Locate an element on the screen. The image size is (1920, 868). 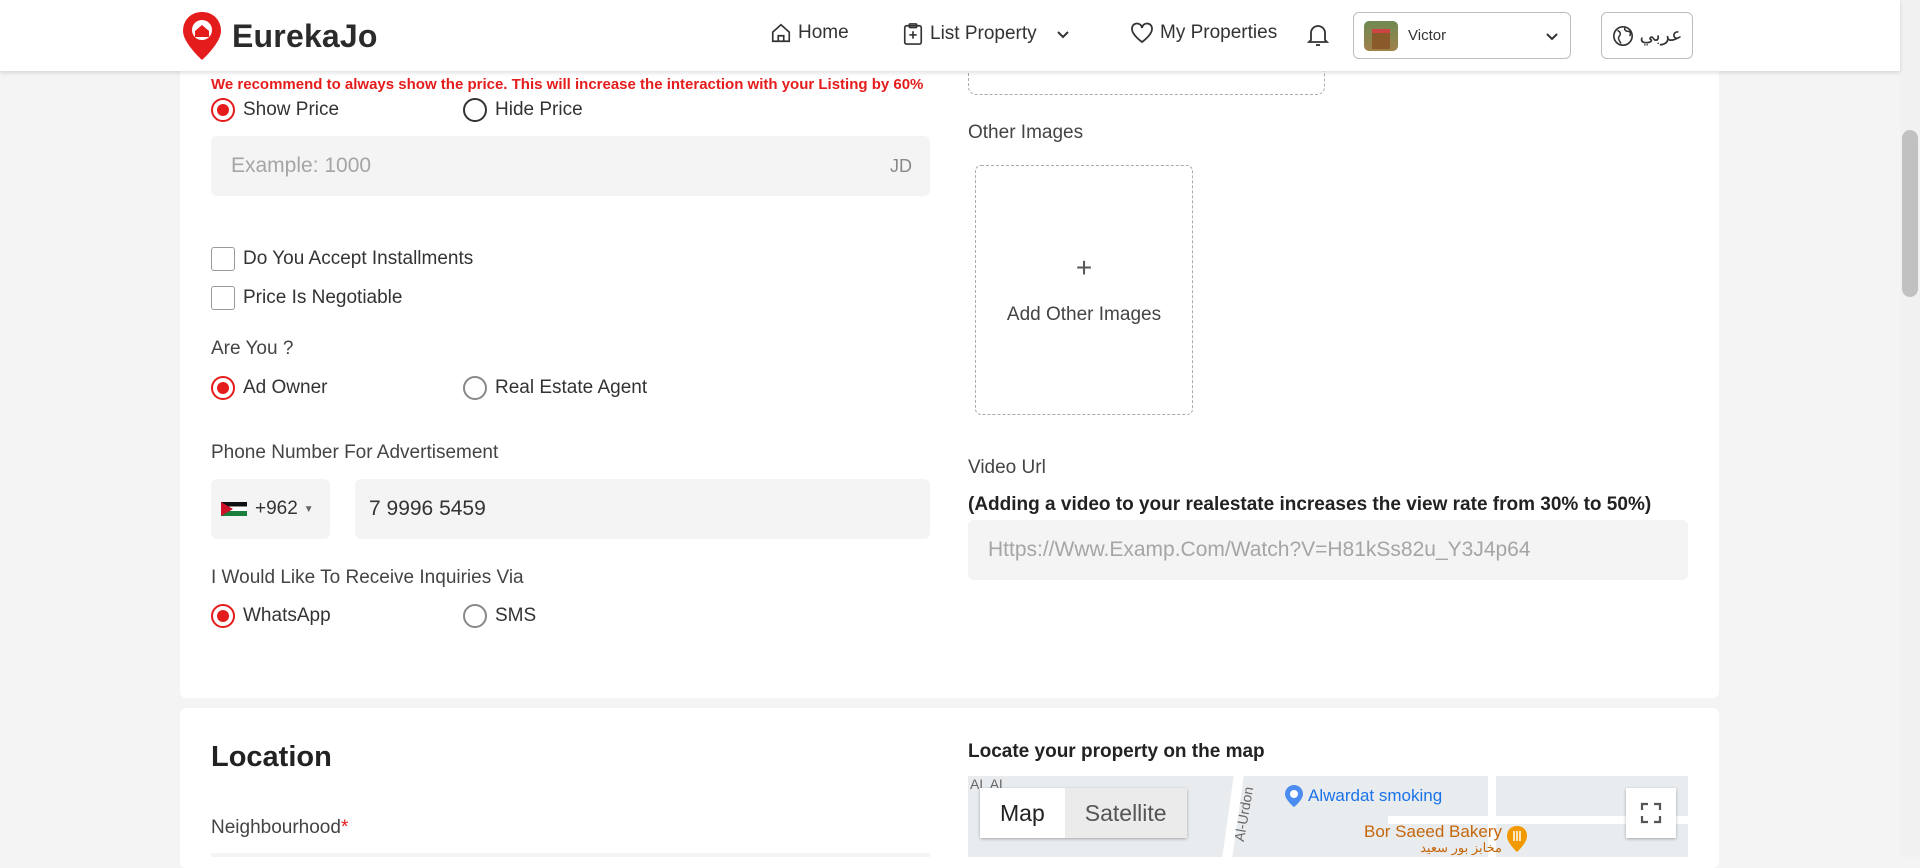
map-title: Locate your property on the map is located at coordinates (1116, 751).